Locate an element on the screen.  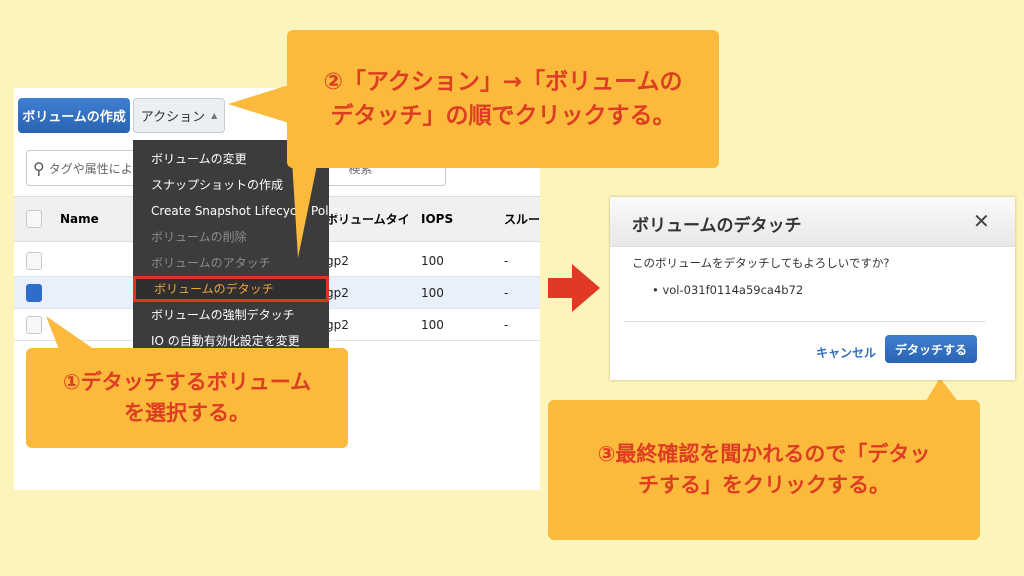
dialog-title: ボリュームのデタッチ is located at coordinates (717, 226).